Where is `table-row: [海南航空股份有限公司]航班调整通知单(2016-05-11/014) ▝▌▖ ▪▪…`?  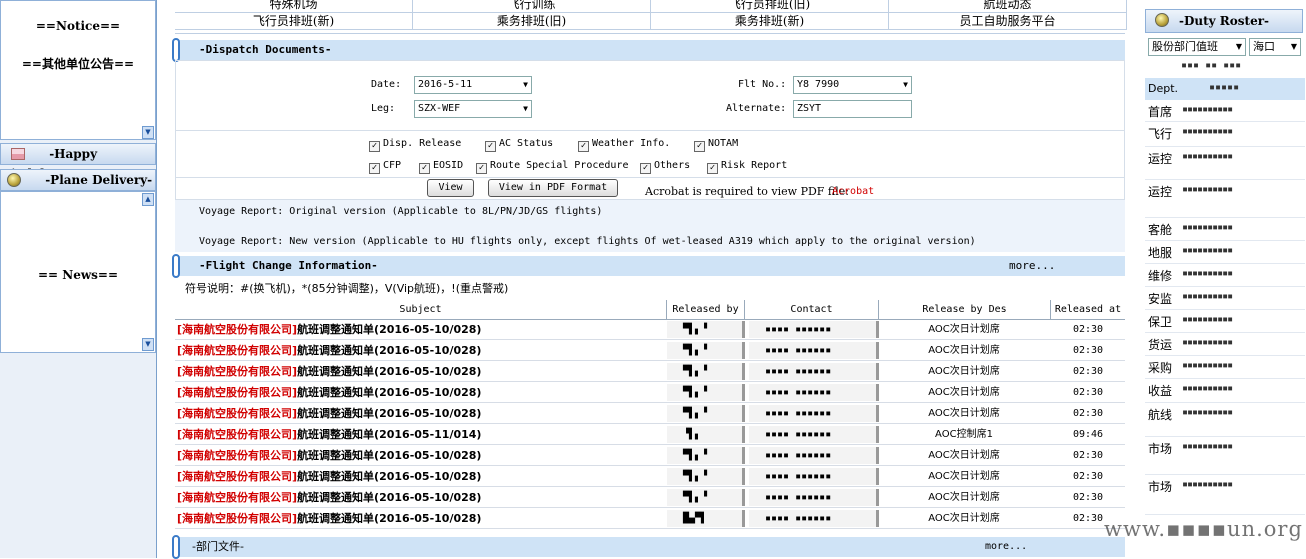
table-row: [海南航空股份有限公司]航班调整通知单(2016-05-11/014) ▝▌▖ ▪▪… is located at coordinates (650, 434).